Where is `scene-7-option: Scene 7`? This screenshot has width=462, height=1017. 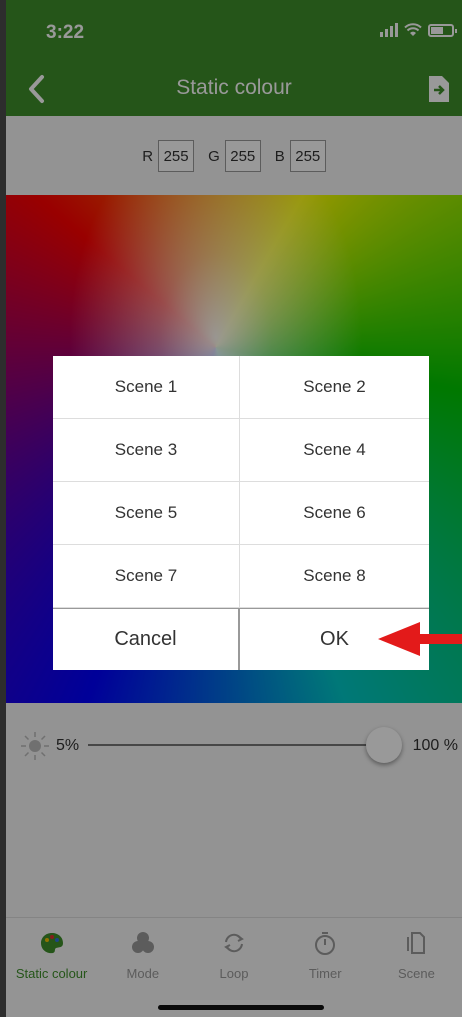
scene-7-option: Scene 7 is located at coordinates (146, 576).